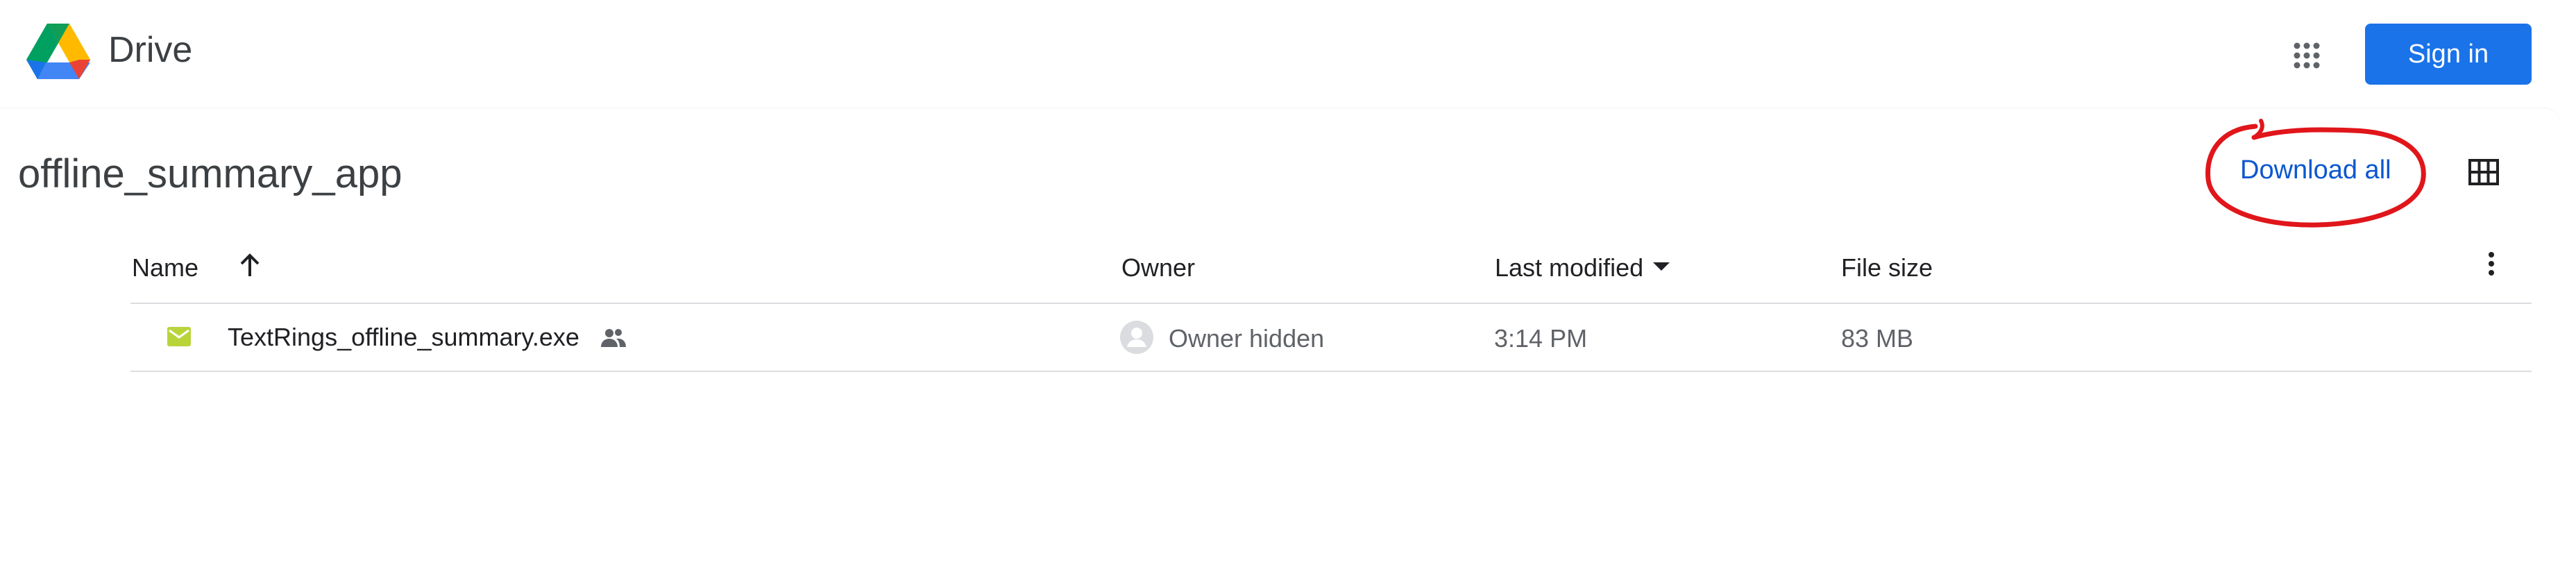 The image size is (2576, 583). What do you see at coordinates (2492, 263) in the screenshot?
I see `more-vert-icon` at bounding box center [2492, 263].